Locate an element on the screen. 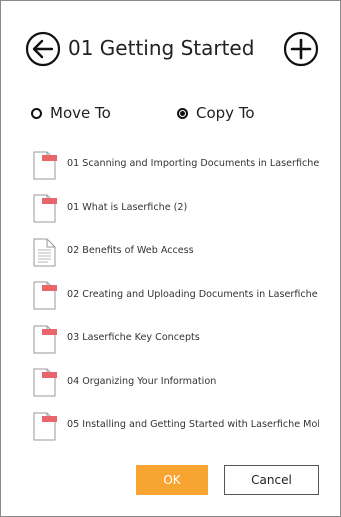 This screenshot has width=341, height=517. list-item: 04 Organizing Your Information is located at coordinates (178, 382).